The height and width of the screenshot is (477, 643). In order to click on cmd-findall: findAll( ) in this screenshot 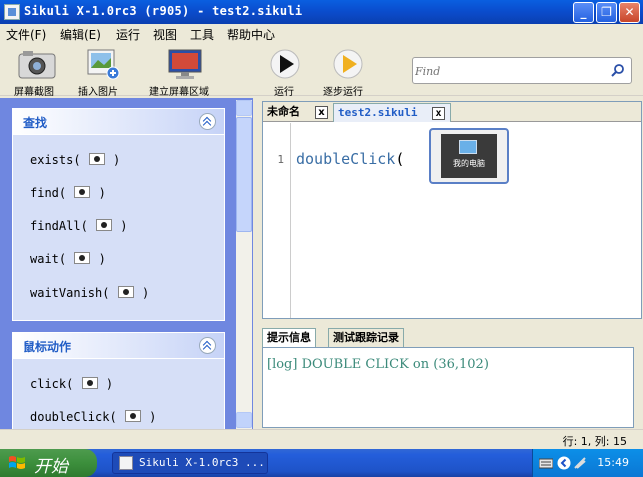, I will do `click(79, 226)`.